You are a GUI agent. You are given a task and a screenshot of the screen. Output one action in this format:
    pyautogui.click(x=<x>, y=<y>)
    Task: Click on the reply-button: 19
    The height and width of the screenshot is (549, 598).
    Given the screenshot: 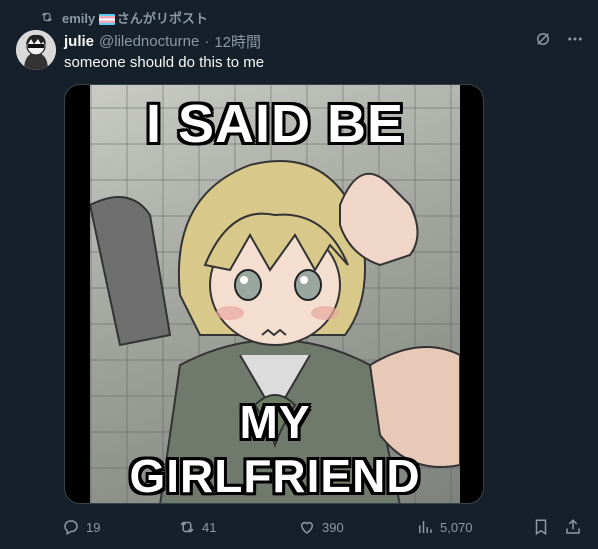 What is the action you would take?
    pyautogui.click(x=81, y=527)
    